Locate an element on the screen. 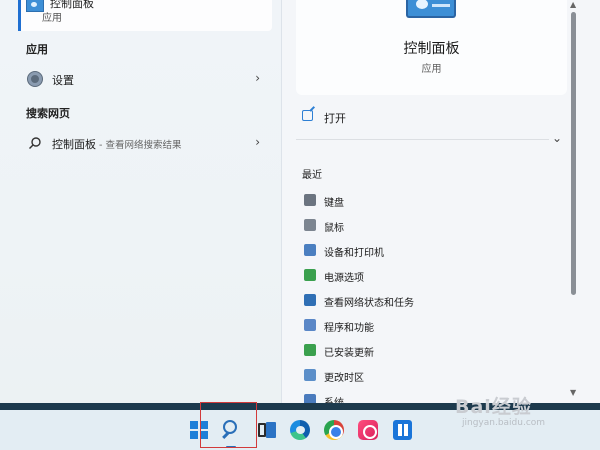  printer-icon is located at coordinates (310, 250).